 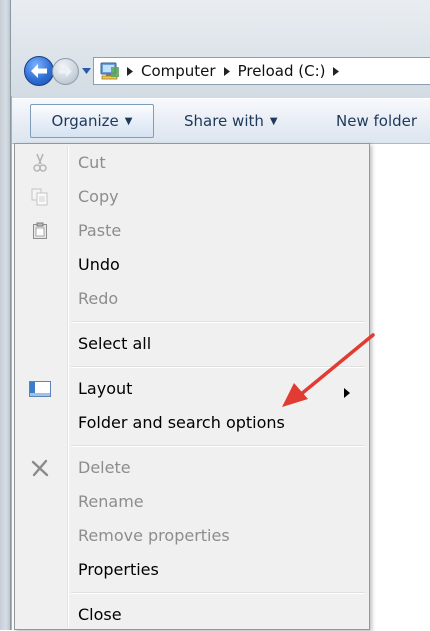 What do you see at coordinates (192, 299) in the screenshot?
I see `menu-item-redo: Redo` at bounding box center [192, 299].